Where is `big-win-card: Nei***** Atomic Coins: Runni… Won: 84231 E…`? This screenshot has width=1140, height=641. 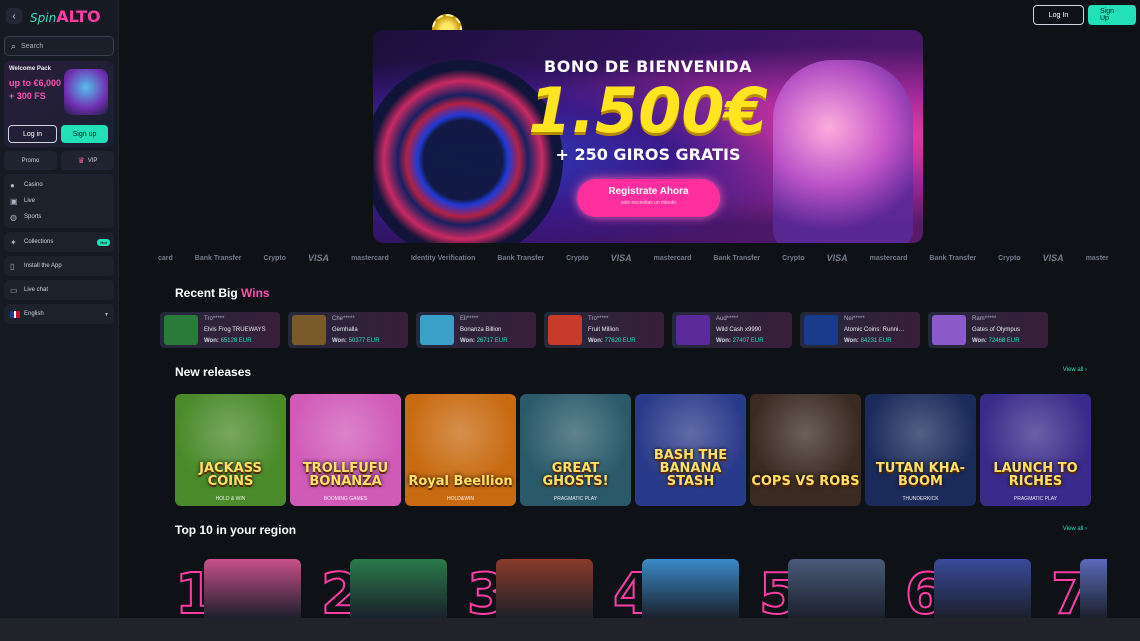
big-win-card: Nei***** Atomic Coins: Runni… Won: 84231 E… is located at coordinates (860, 330).